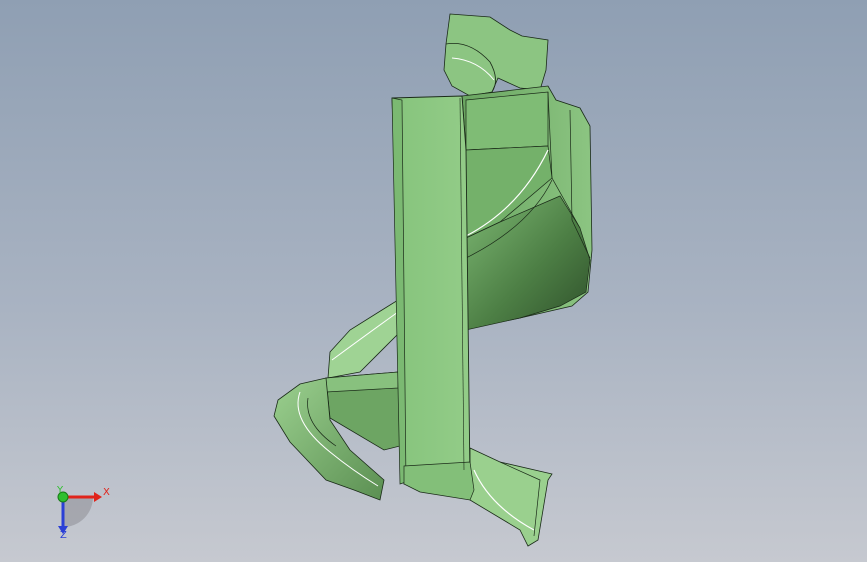  I want to click on y-axis-label: Y, so click(60, 490).